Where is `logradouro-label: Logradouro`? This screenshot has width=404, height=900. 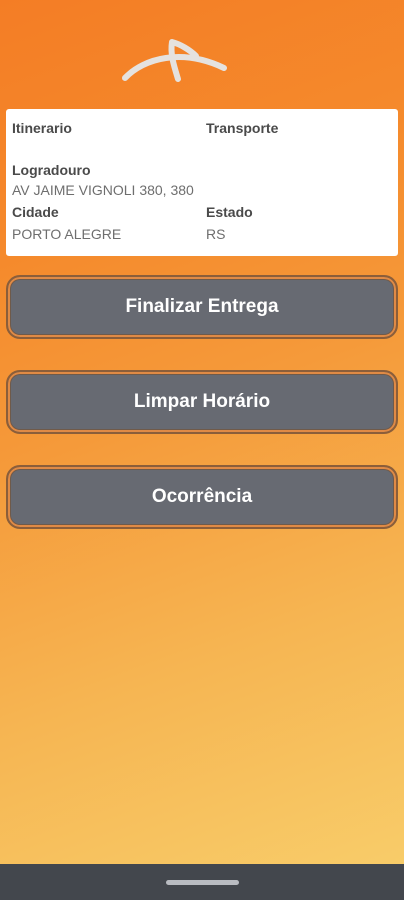 logradouro-label: Logradouro is located at coordinates (51, 170).